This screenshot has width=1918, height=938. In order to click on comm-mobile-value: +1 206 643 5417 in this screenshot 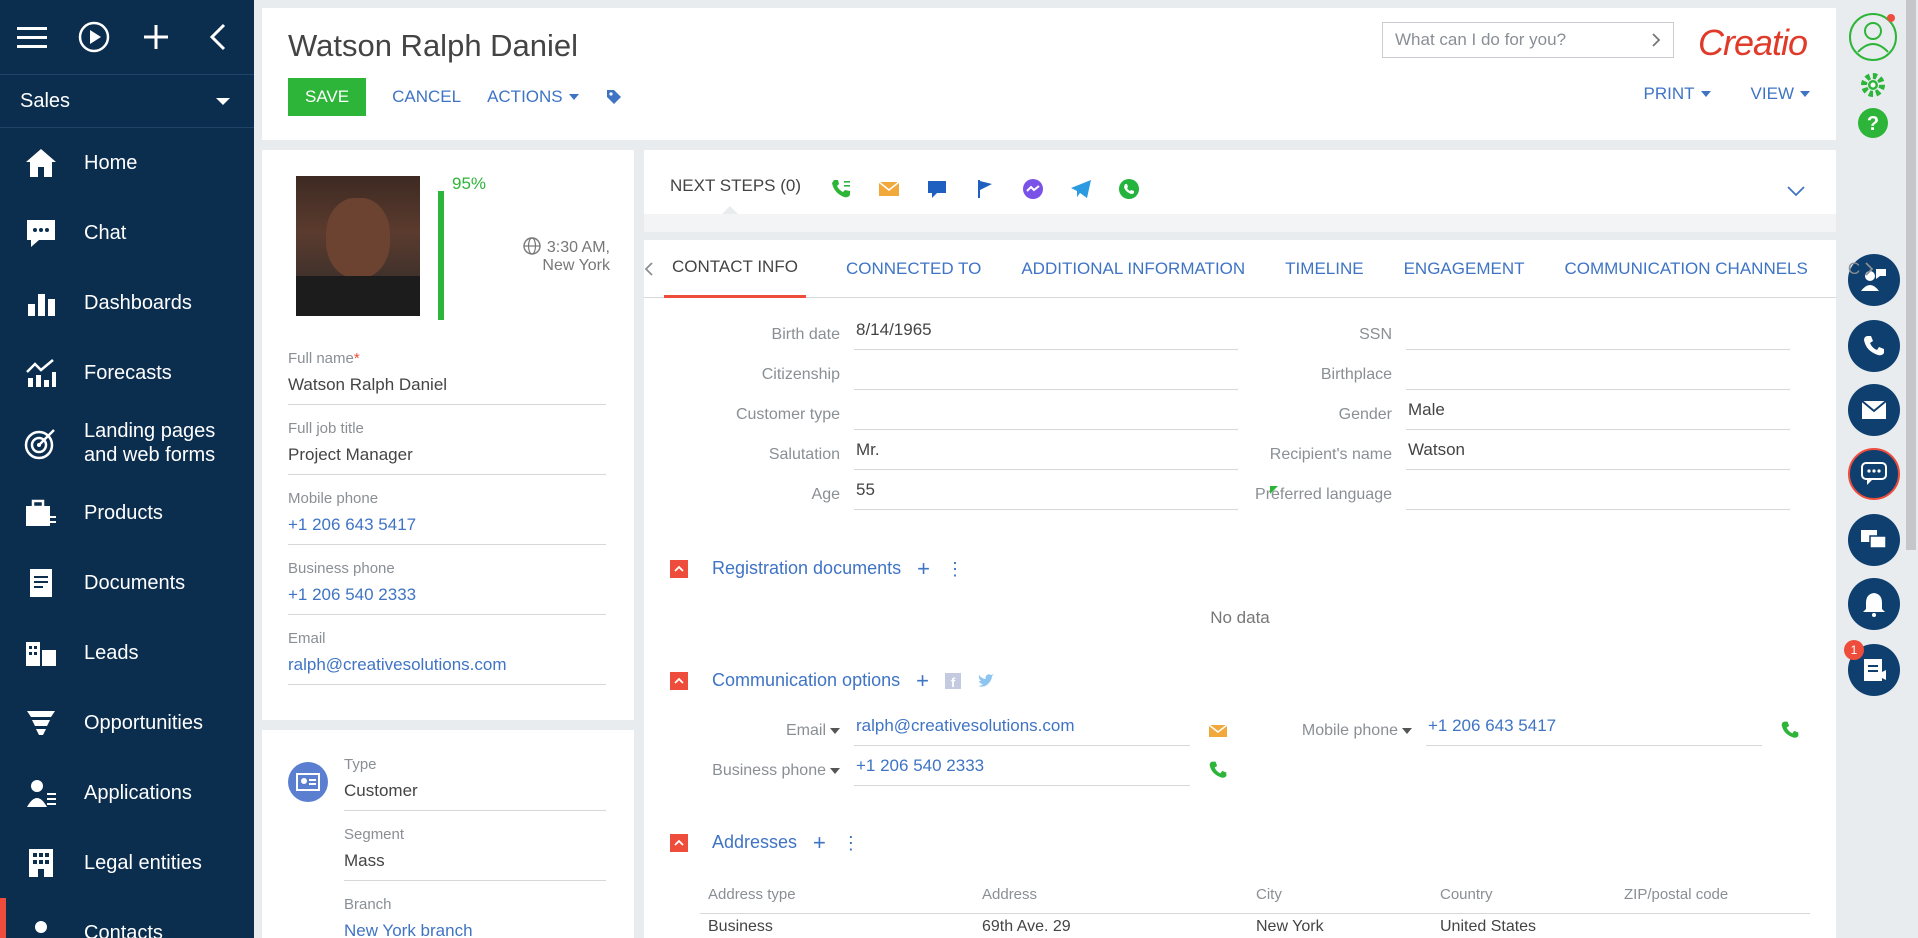, I will do `click(1594, 731)`.